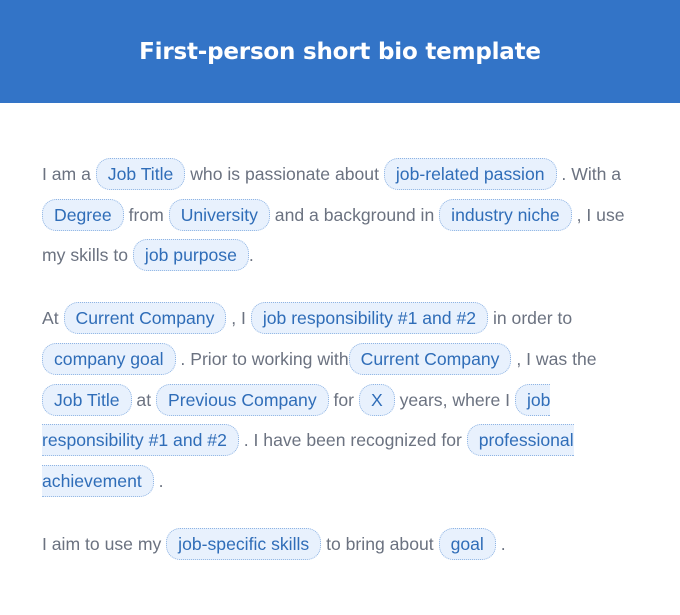 The height and width of the screenshot is (615, 680). Describe the element at coordinates (238, 318) in the screenshot. I see `text-segment: , I` at that location.